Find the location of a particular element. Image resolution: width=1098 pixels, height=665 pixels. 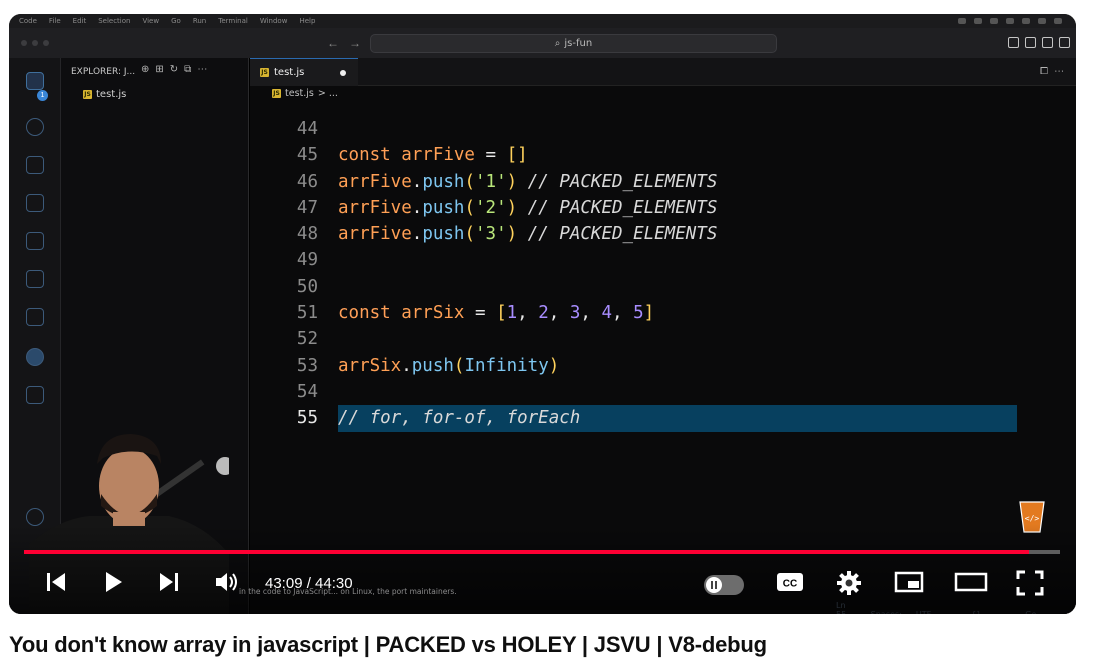

code-token: 4 is located at coordinates (607, 313).